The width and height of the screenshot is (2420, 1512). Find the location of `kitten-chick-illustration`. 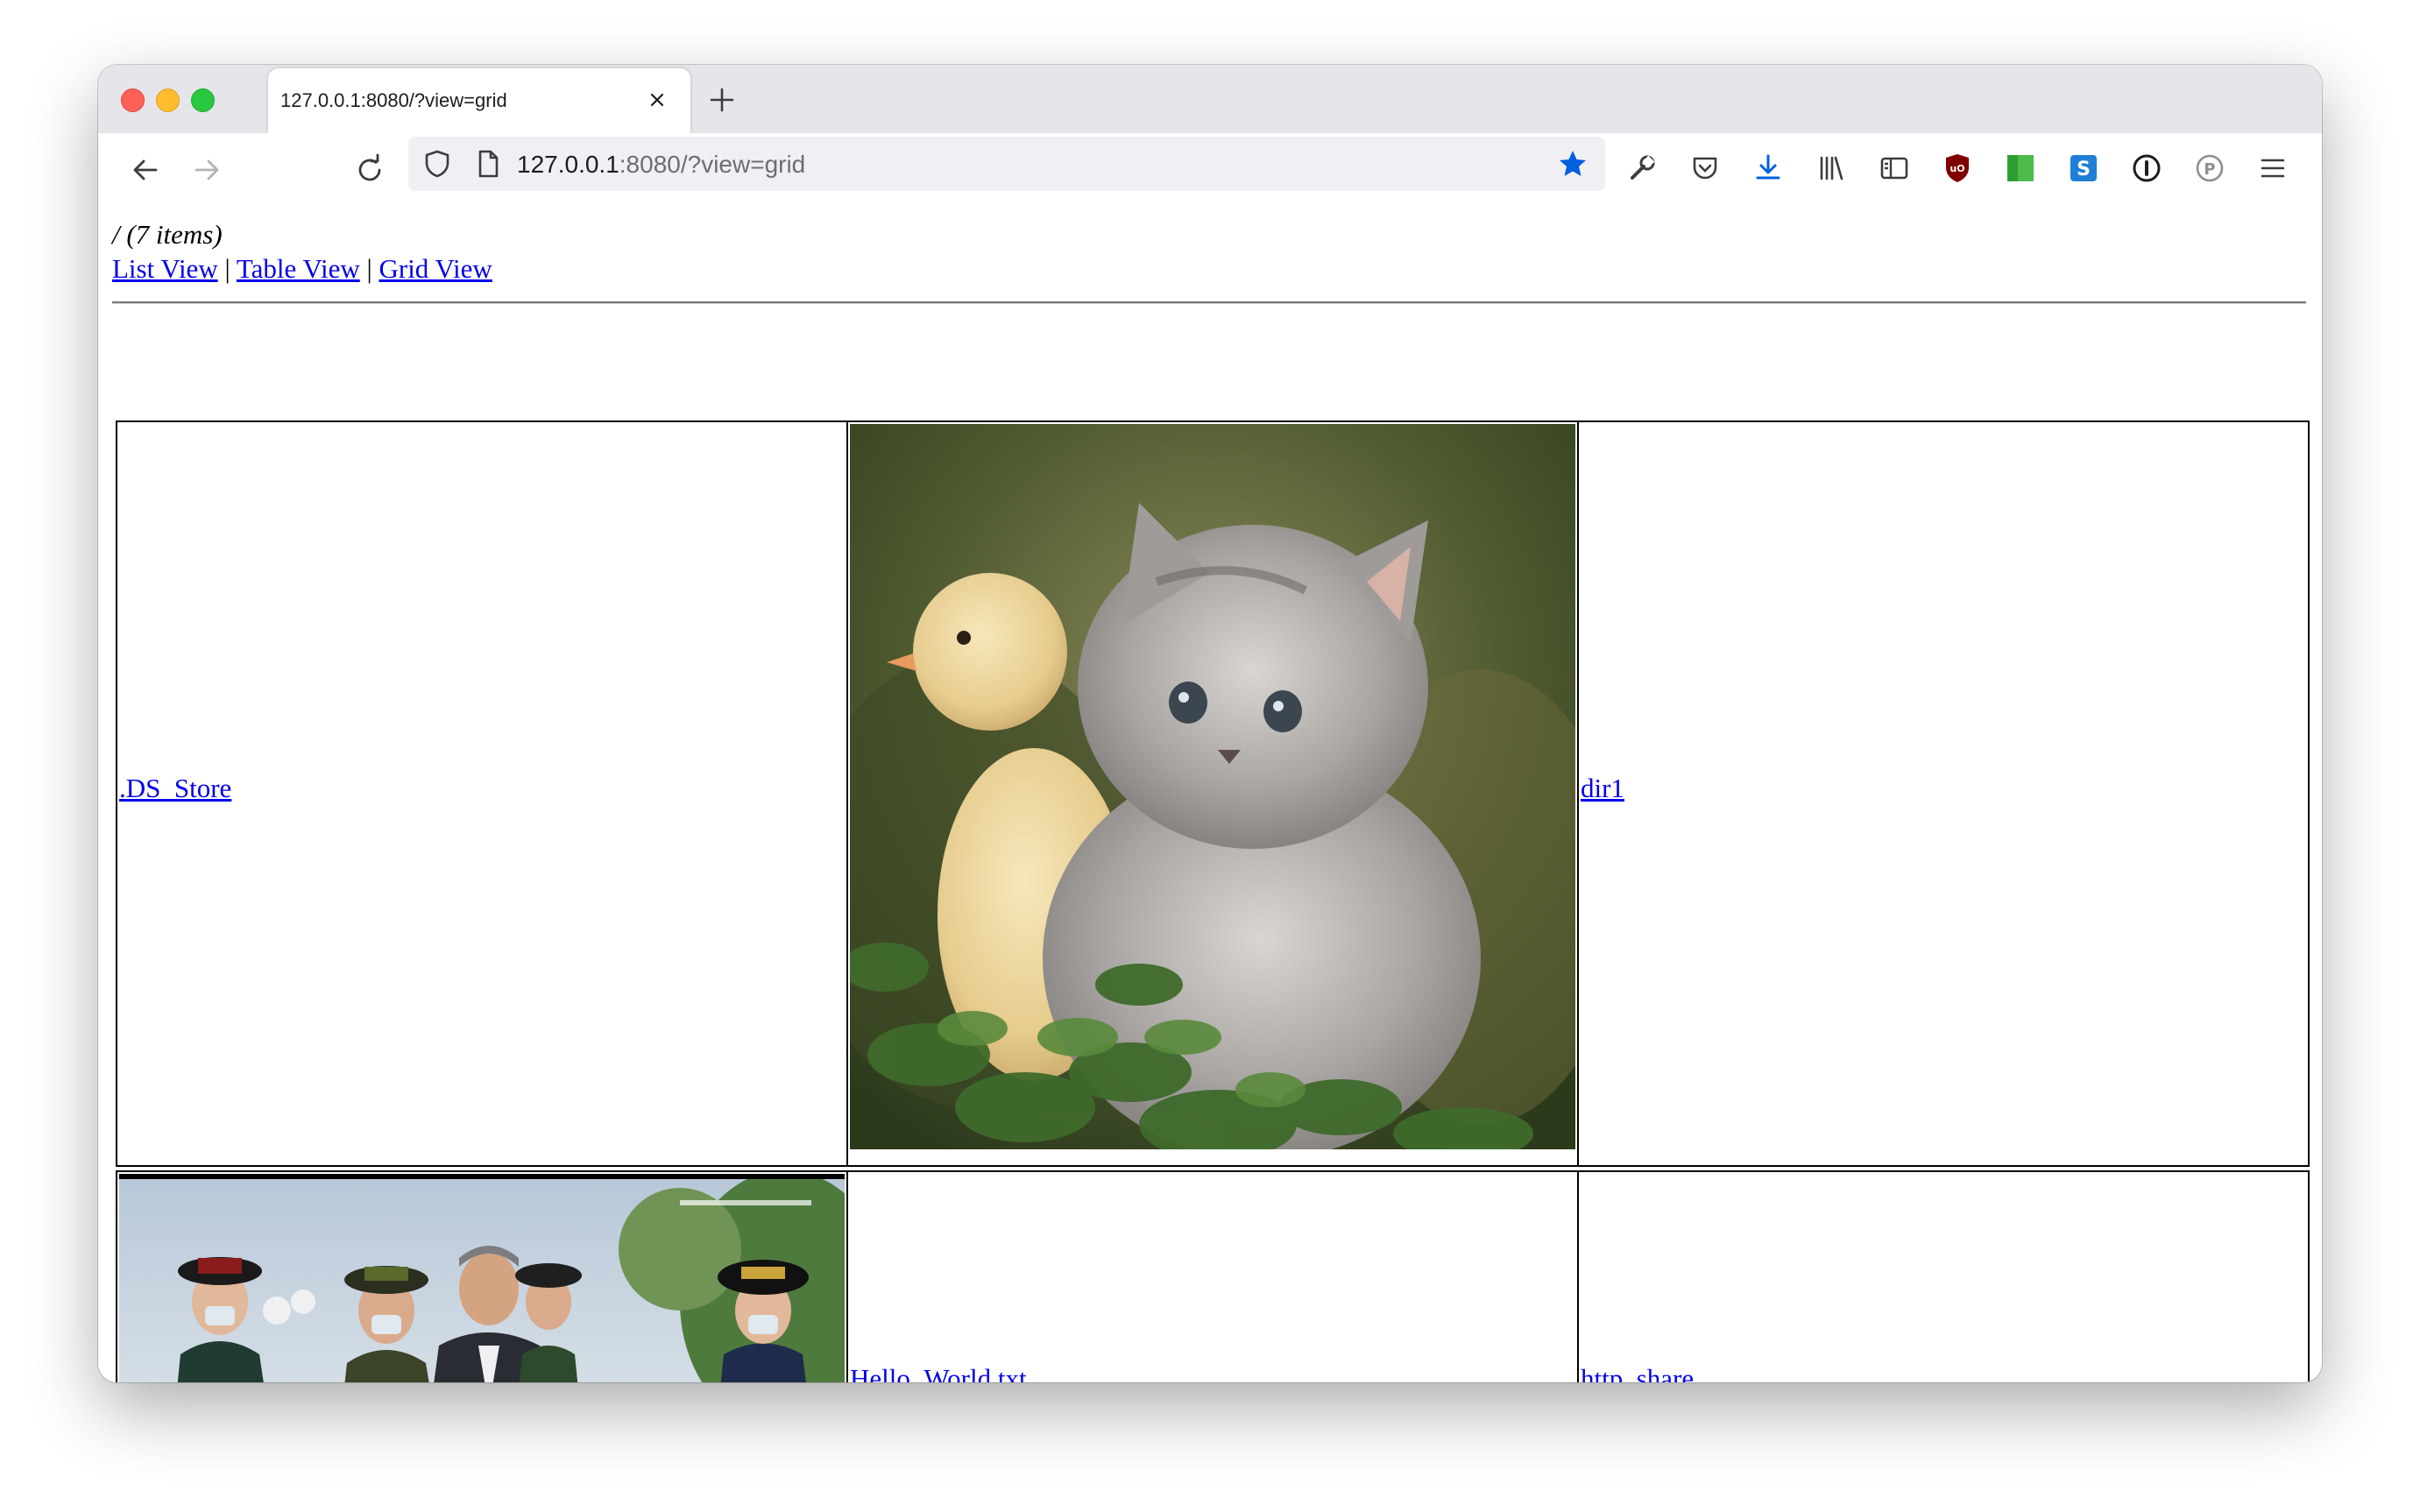

kitten-chick-illustration is located at coordinates (1212, 786).